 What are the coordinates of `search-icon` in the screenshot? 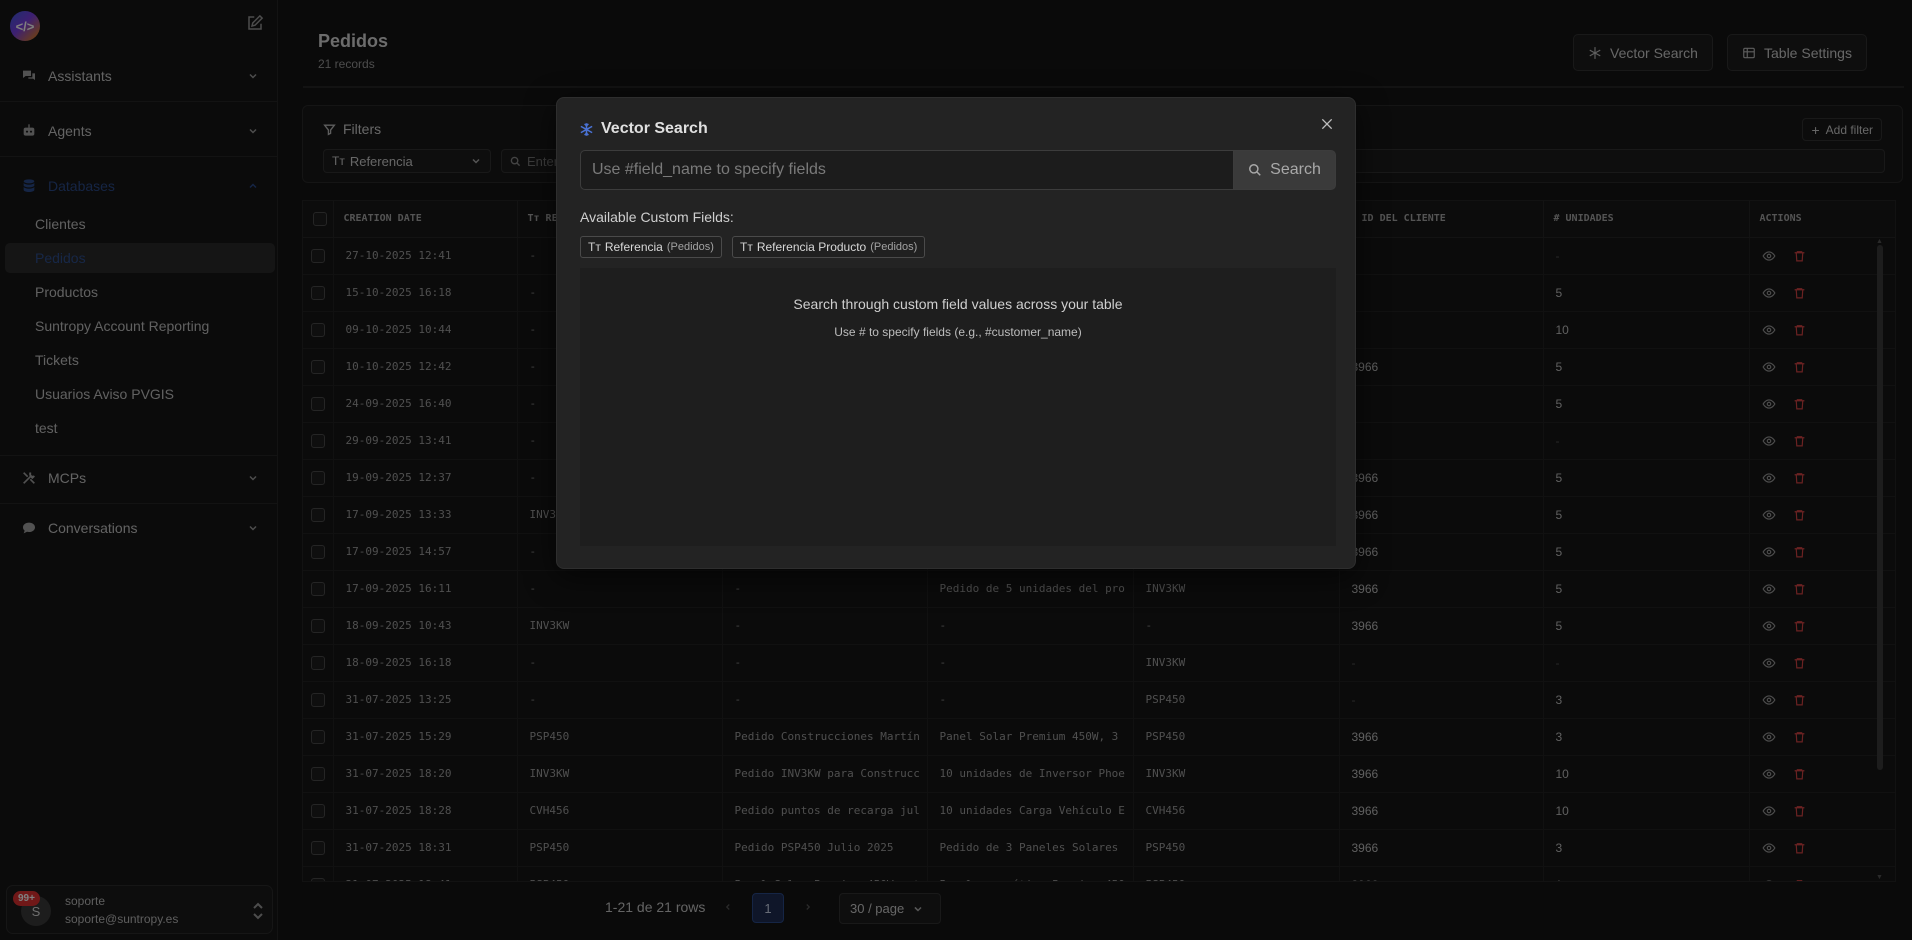 It's located at (1255, 170).